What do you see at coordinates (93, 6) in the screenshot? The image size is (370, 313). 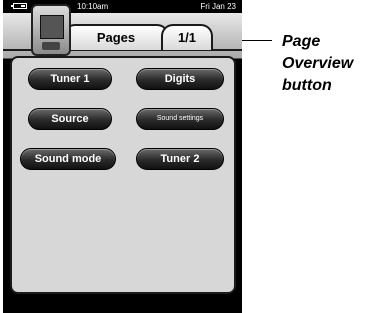 I see `status-time: 10:10am` at bounding box center [93, 6].